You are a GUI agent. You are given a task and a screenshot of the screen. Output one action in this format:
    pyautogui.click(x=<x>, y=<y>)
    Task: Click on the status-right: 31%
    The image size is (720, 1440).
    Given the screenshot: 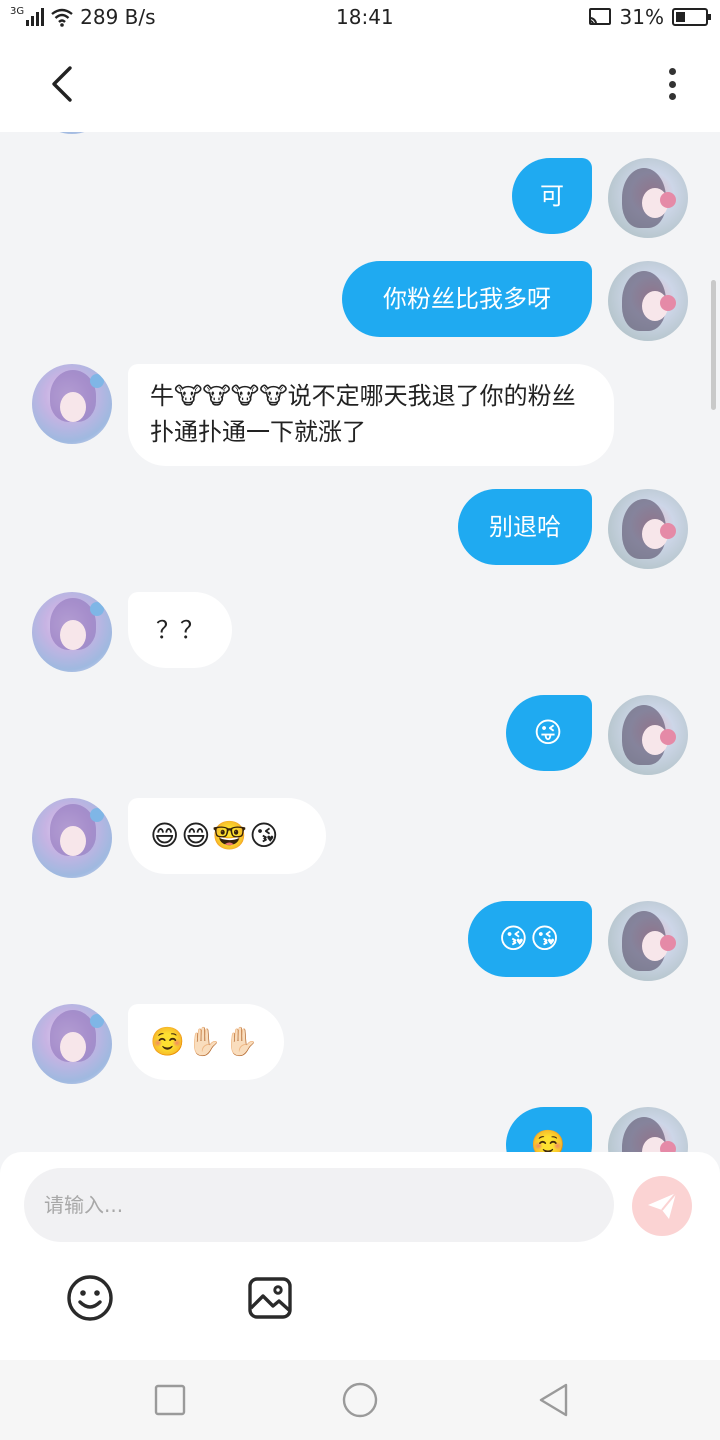 What is the action you would take?
    pyautogui.click(x=649, y=17)
    